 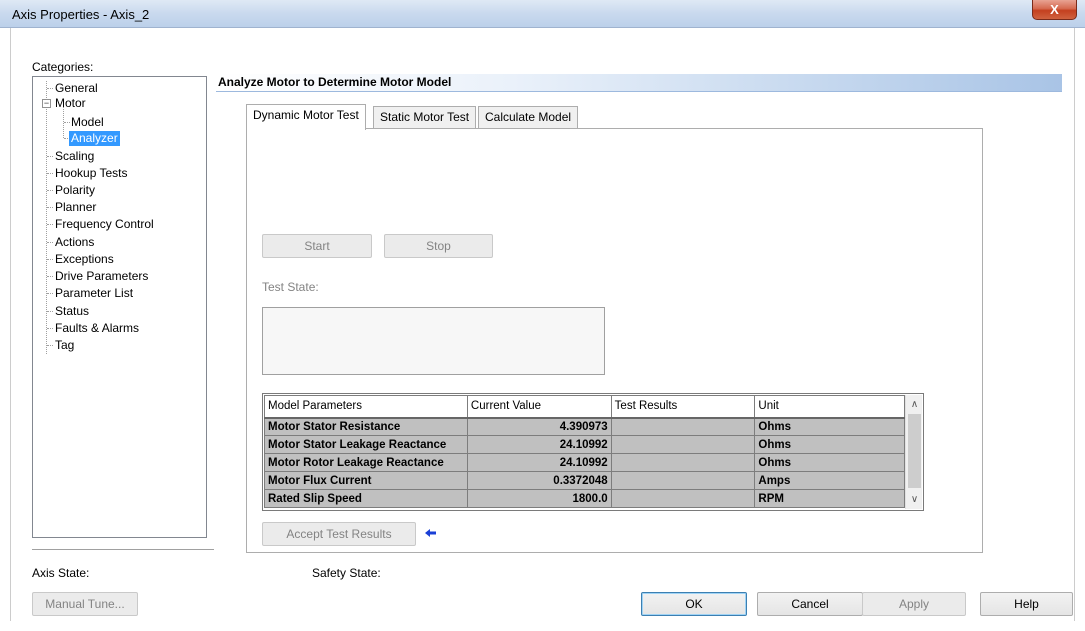 What do you see at coordinates (346, 573) in the screenshot?
I see `safety-state-label: Safety State:` at bounding box center [346, 573].